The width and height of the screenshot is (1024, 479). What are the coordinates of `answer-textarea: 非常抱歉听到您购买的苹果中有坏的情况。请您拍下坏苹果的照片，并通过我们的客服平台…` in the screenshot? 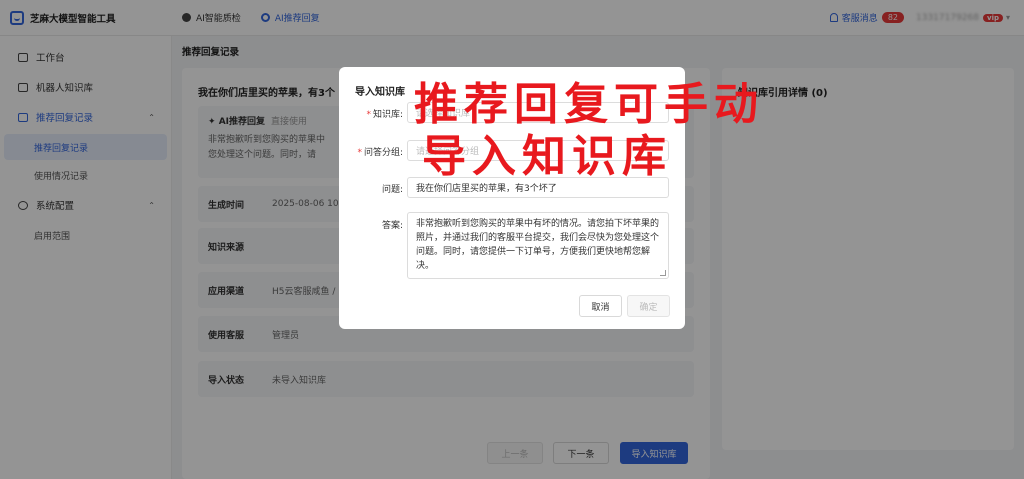 It's located at (538, 245).